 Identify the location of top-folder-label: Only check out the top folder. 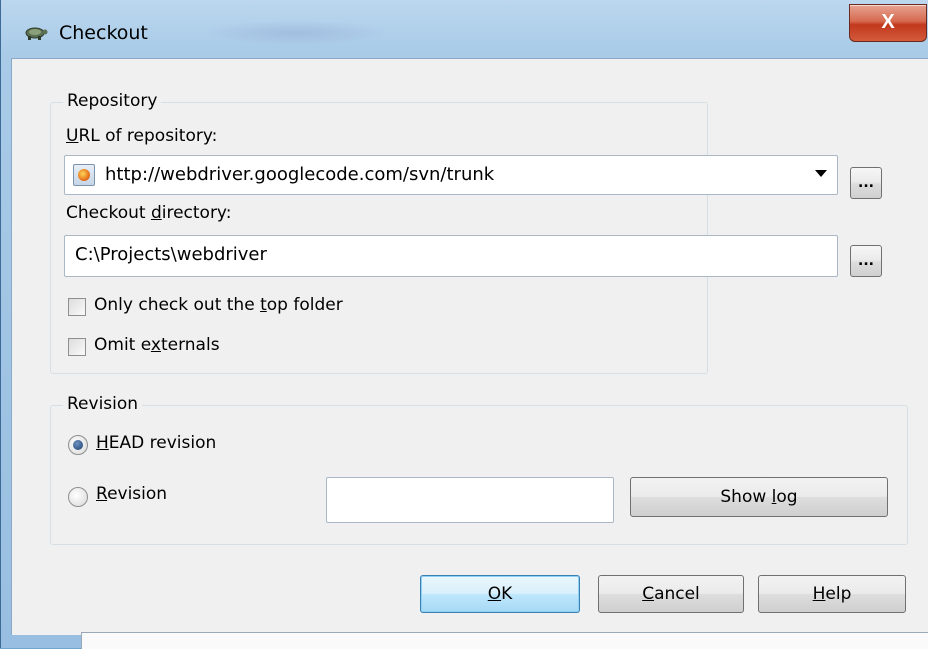
(218, 305).